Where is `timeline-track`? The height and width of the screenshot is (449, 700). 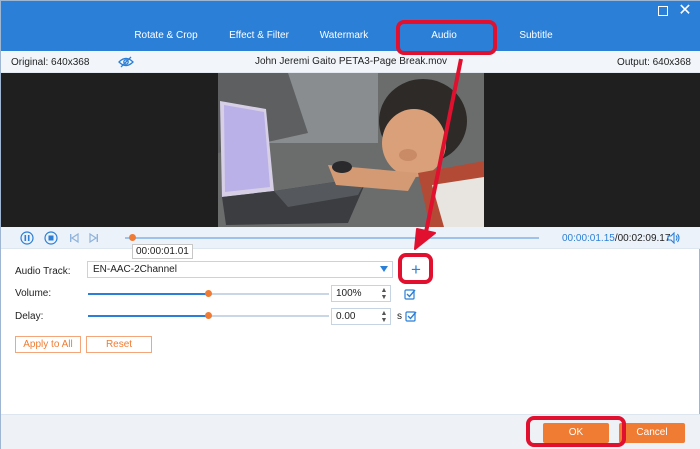 timeline-track is located at coordinates (332, 238).